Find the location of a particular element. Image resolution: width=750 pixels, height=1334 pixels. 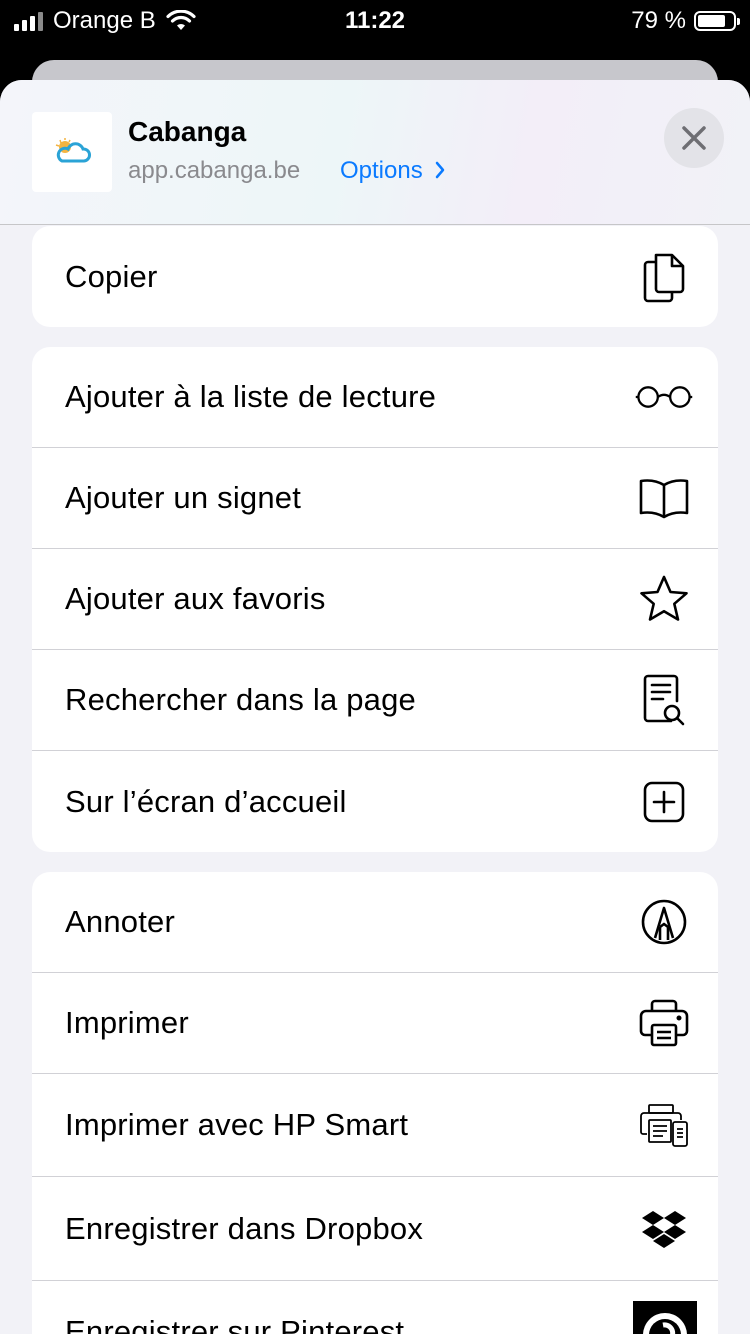

action-label: Rechercher dans la page is located at coordinates (240, 699).